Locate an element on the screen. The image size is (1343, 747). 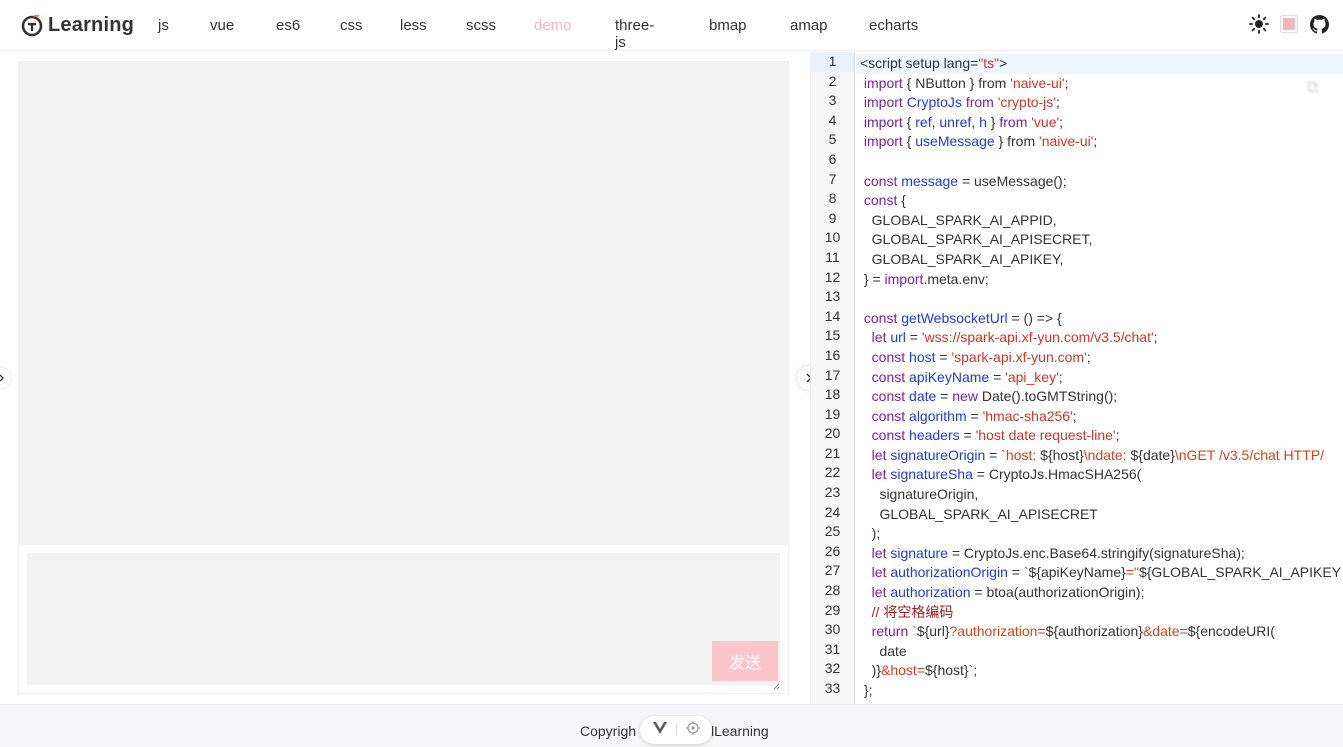
code-line: GLOBAL_SPARK_AI_APISECRET, is located at coordinates (1101, 240).